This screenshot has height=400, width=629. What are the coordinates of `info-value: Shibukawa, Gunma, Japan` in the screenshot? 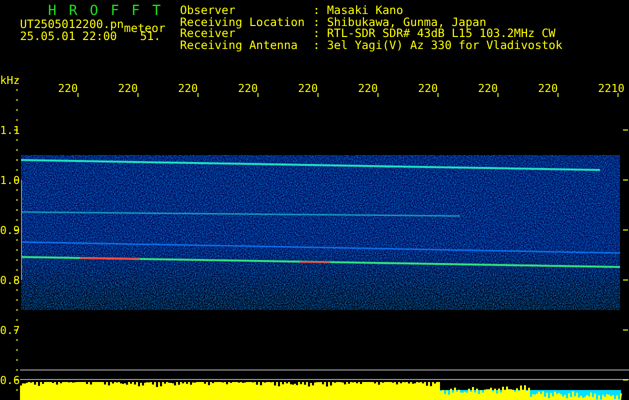 It's located at (407, 22).